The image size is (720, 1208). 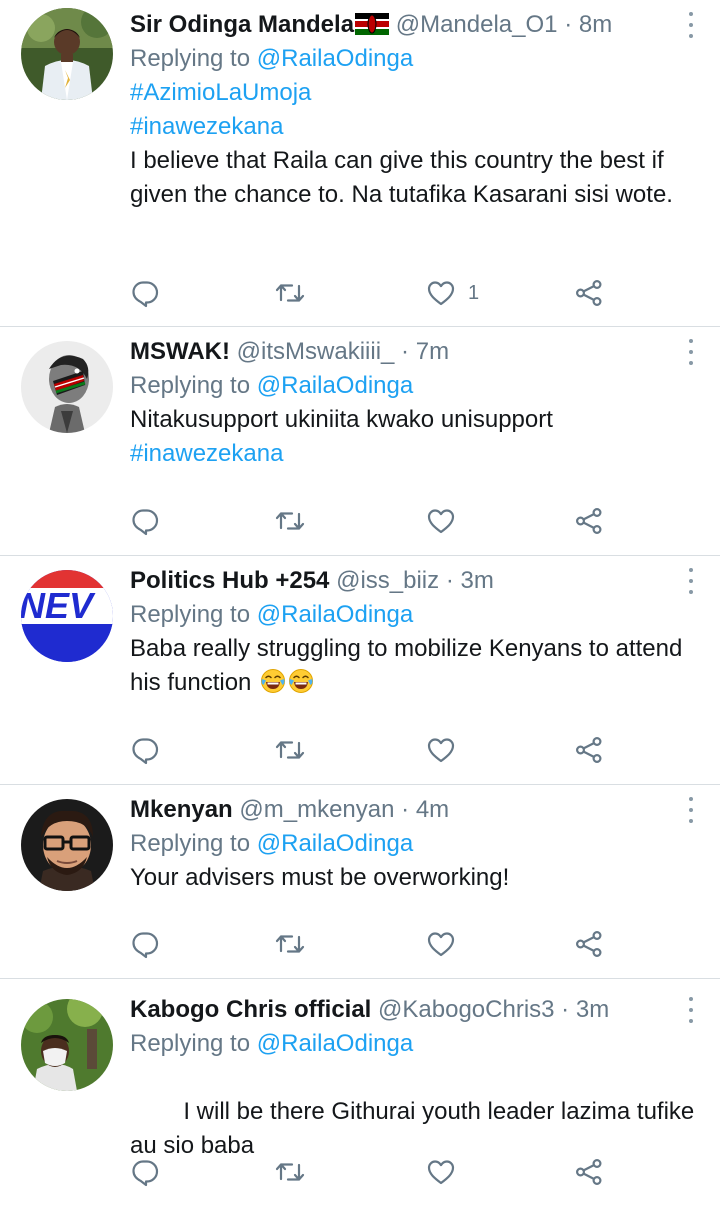 What do you see at coordinates (250, 1009) in the screenshot?
I see `display-name: Kabogo Chris official` at bounding box center [250, 1009].